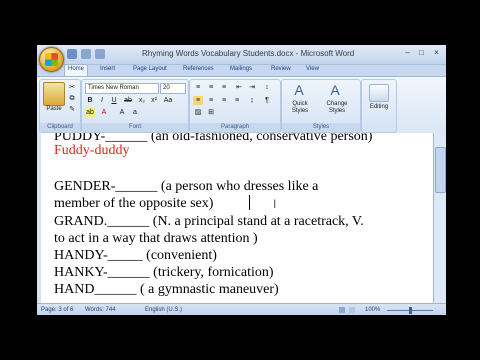 The width and height of the screenshot is (480, 360). Describe the element at coordinates (275, 204) in the screenshot. I see `ibeam-pointer-icon: I` at that location.